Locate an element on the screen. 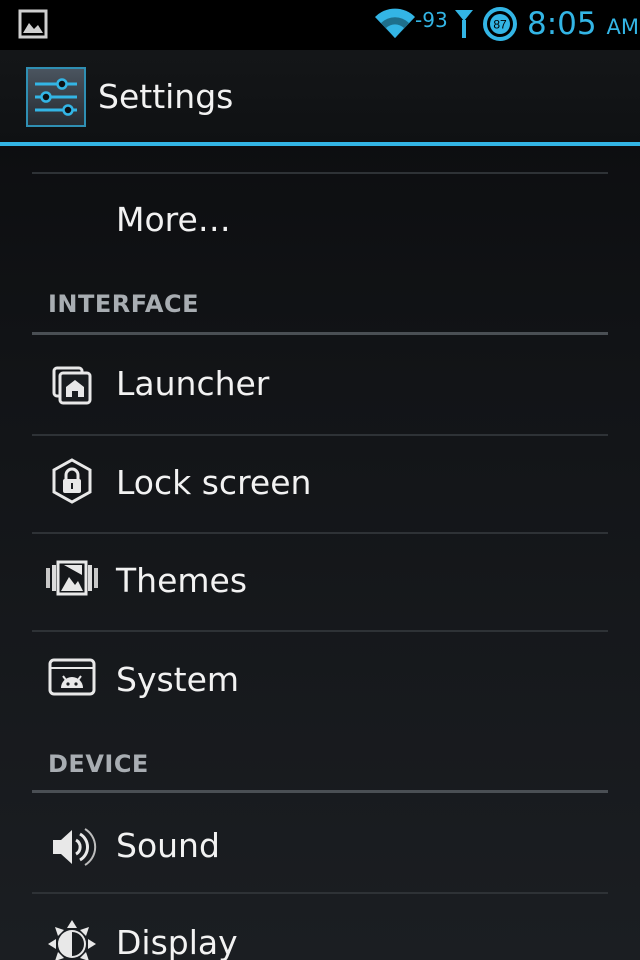 The height and width of the screenshot is (960, 640). section-header-device: DEVICE is located at coordinates (98, 764).